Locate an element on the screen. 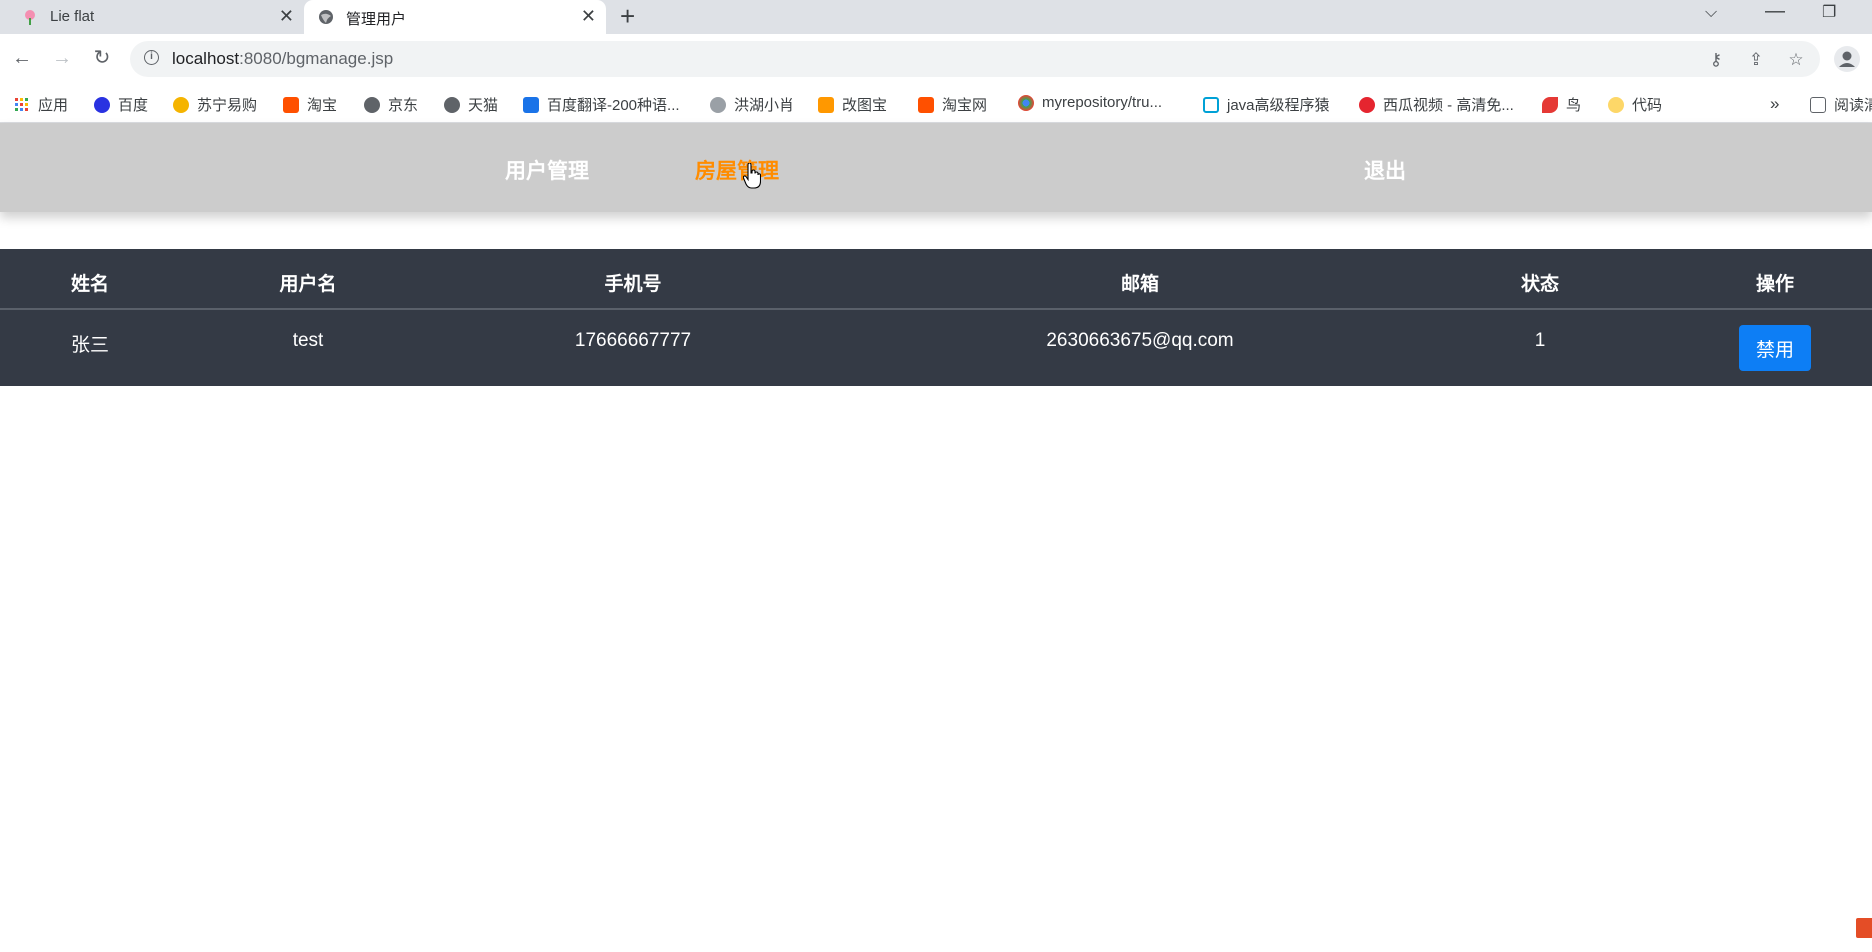  header-action: 操作 is located at coordinates (1775, 284).